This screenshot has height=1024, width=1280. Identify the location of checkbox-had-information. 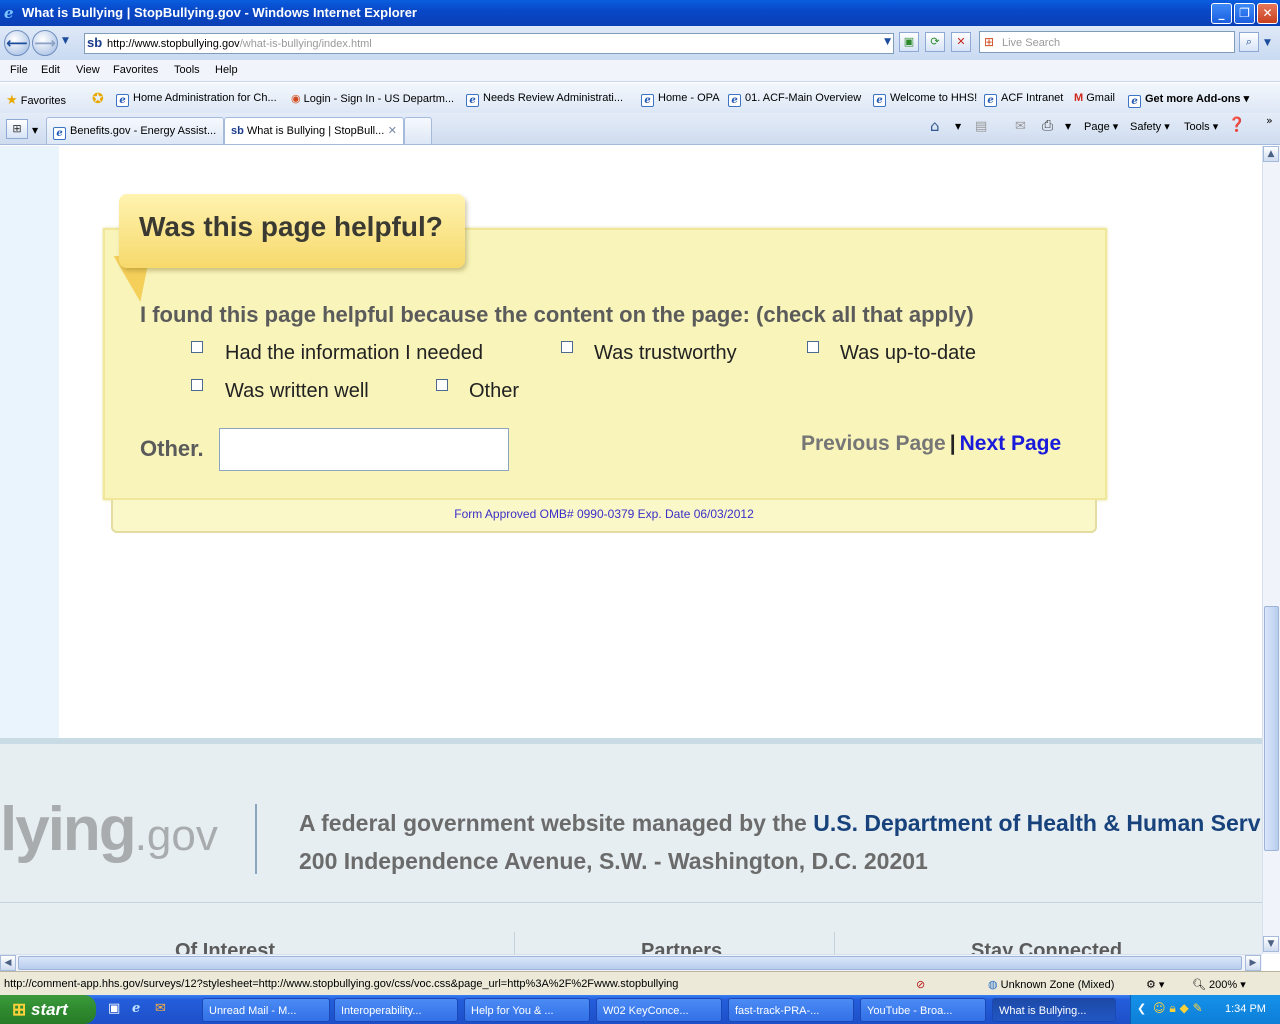
(197, 347).